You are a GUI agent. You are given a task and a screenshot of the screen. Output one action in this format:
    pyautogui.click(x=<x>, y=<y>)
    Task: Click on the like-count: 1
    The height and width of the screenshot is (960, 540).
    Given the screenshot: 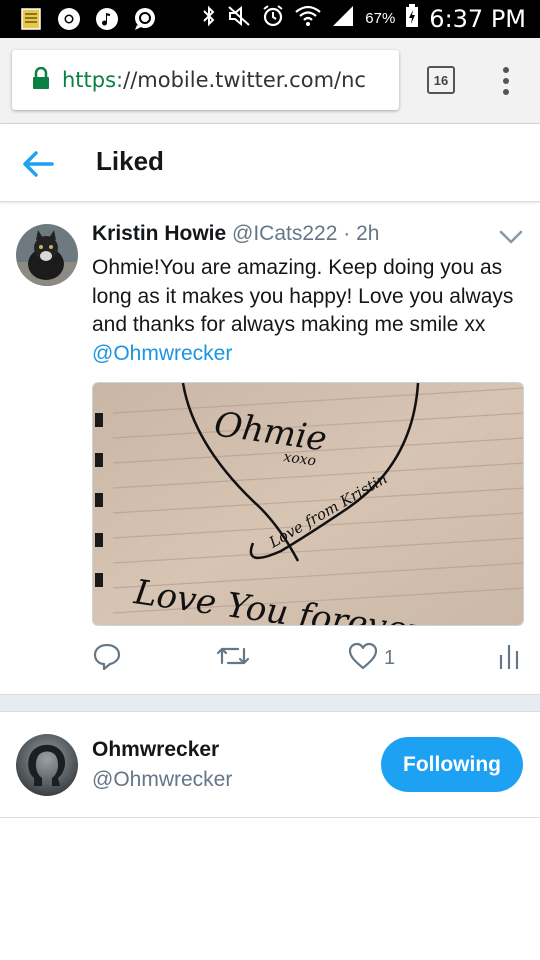 What is the action you would take?
    pyautogui.click(x=390, y=657)
    